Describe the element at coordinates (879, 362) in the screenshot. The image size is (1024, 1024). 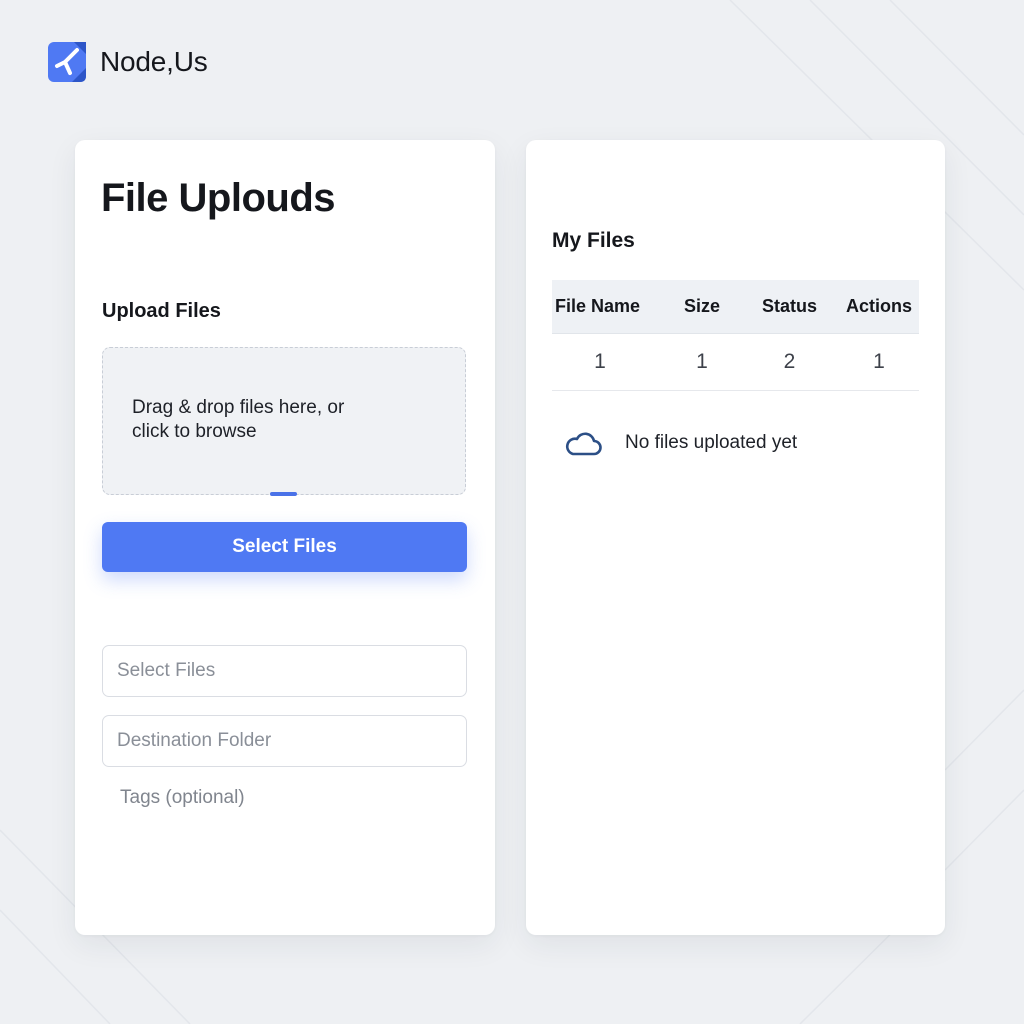
I see `table-cell-actions: 1` at that location.